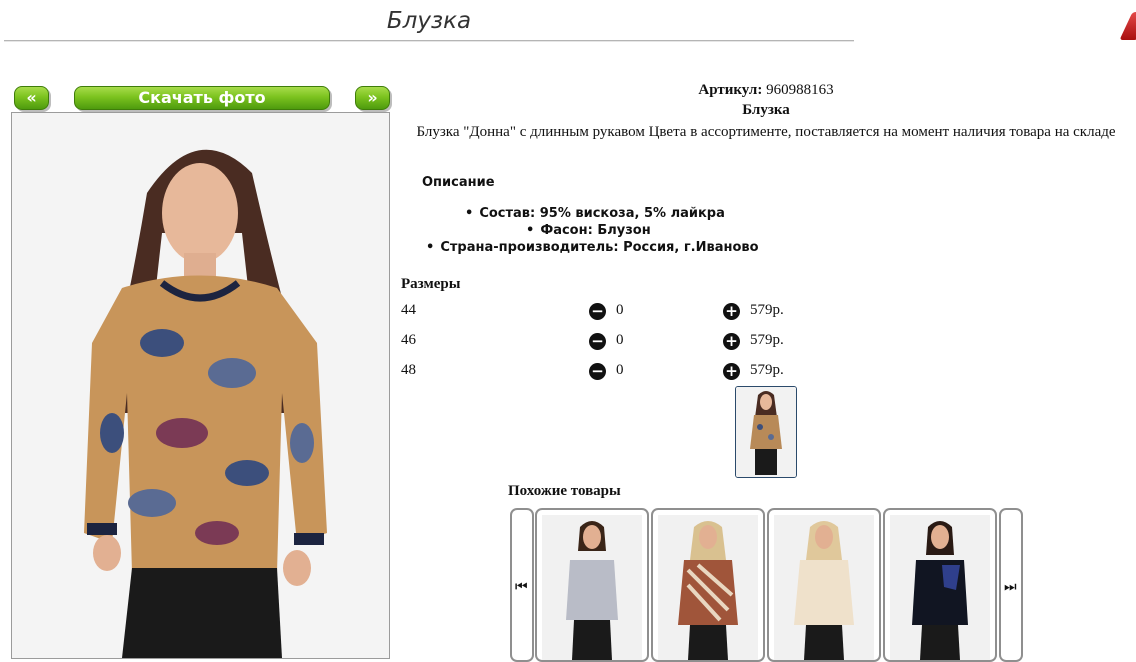 This screenshot has width=1136, height=662. What do you see at coordinates (31, 98) in the screenshot?
I see `previous-photo-button: «` at bounding box center [31, 98].